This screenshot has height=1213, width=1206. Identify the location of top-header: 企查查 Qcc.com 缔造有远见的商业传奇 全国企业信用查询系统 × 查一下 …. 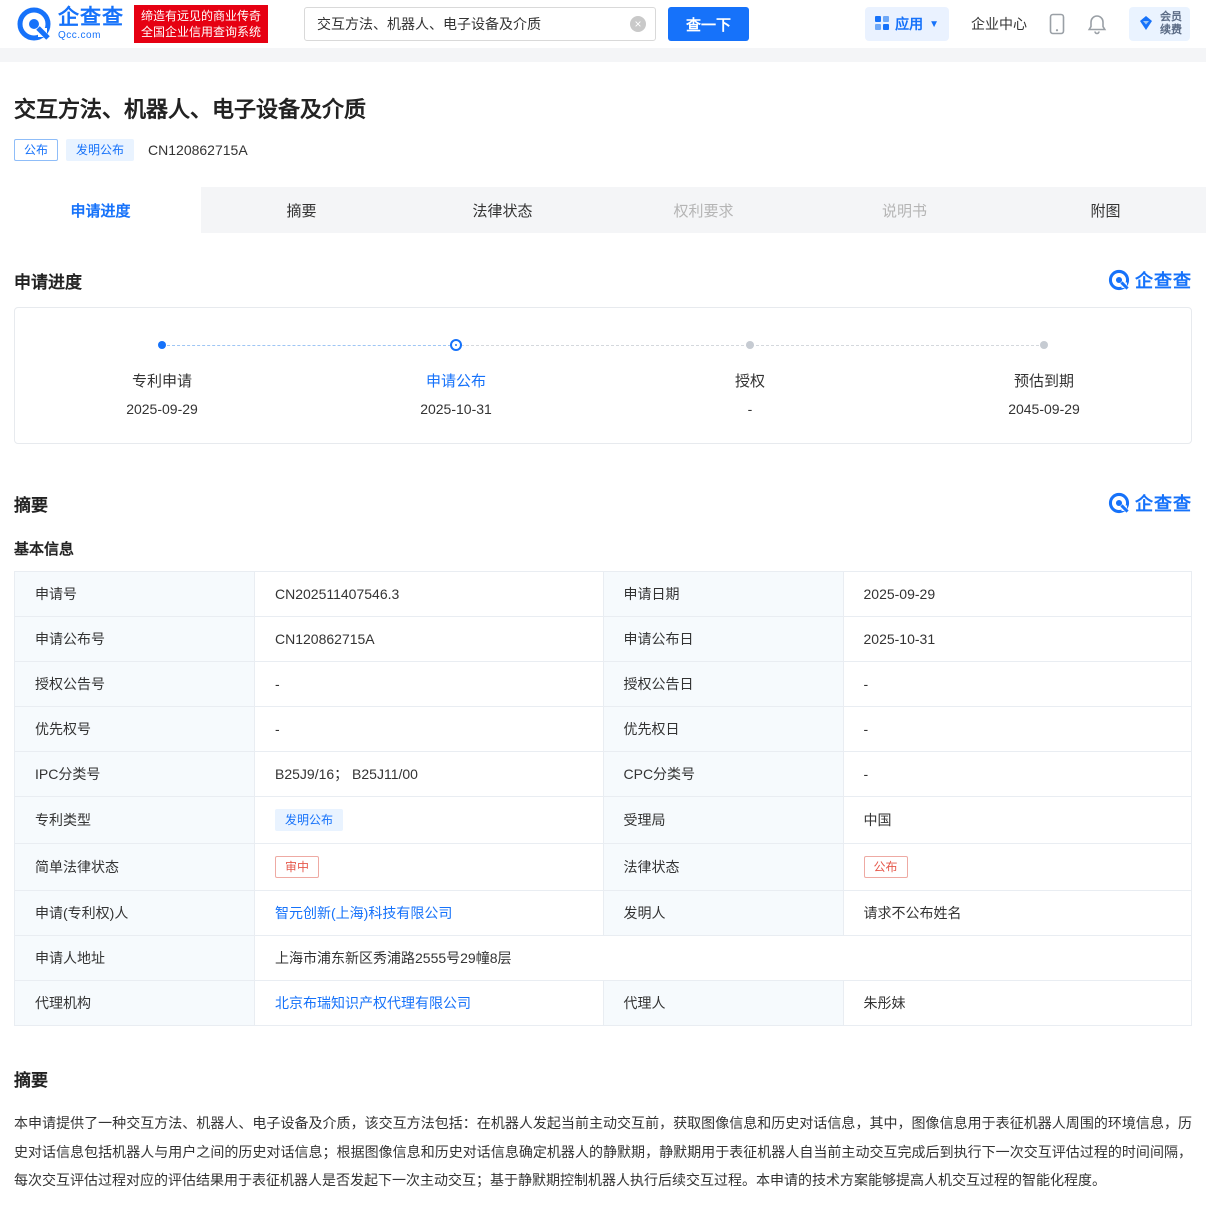
(603, 24).